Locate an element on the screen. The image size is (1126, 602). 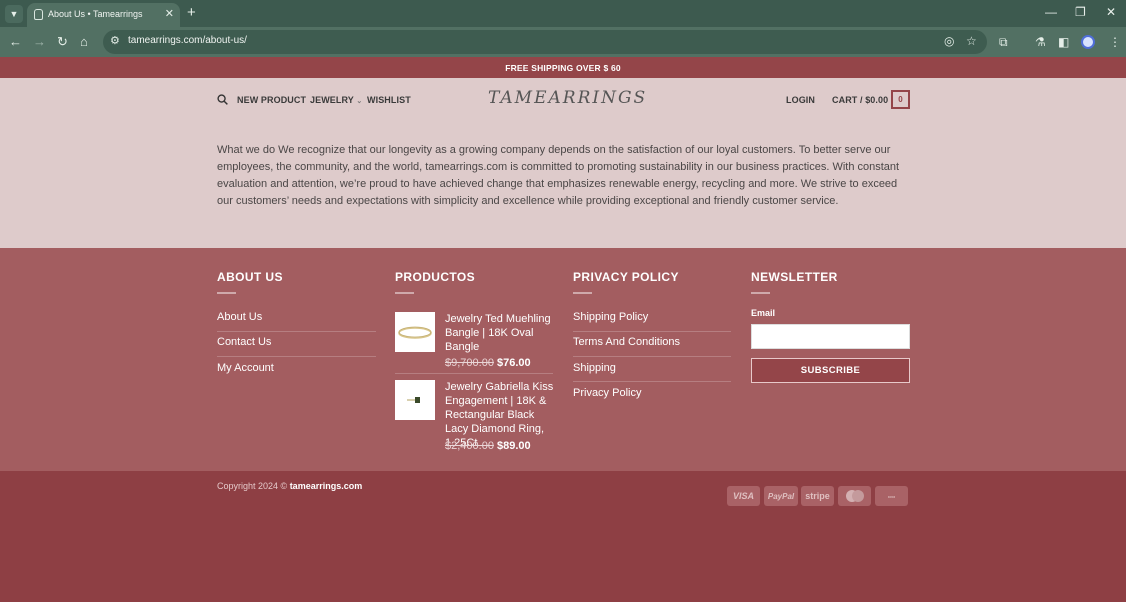
product-price: $76.00 is located at coordinates (514, 363).